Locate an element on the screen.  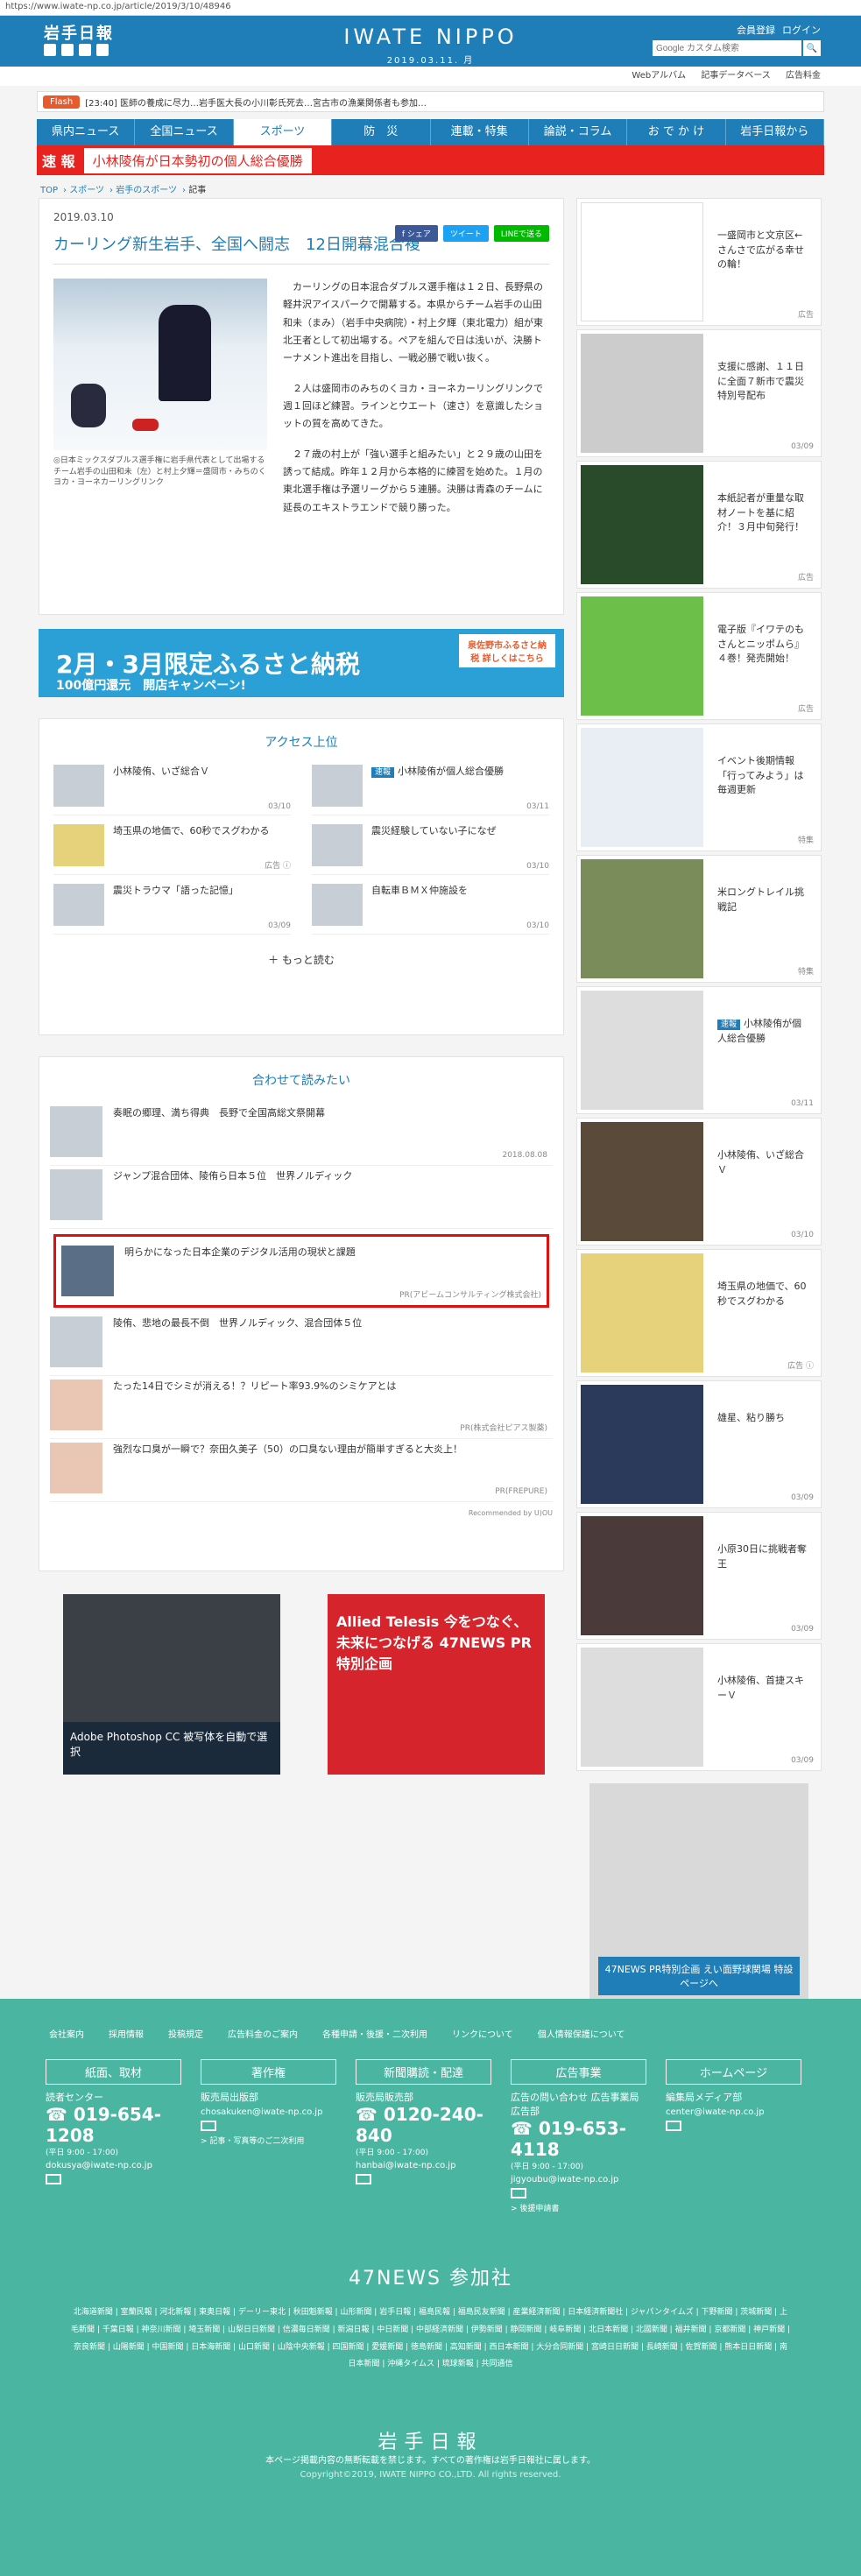
footer-link: 個人情報保護について is located at coordinates (581, 2033).